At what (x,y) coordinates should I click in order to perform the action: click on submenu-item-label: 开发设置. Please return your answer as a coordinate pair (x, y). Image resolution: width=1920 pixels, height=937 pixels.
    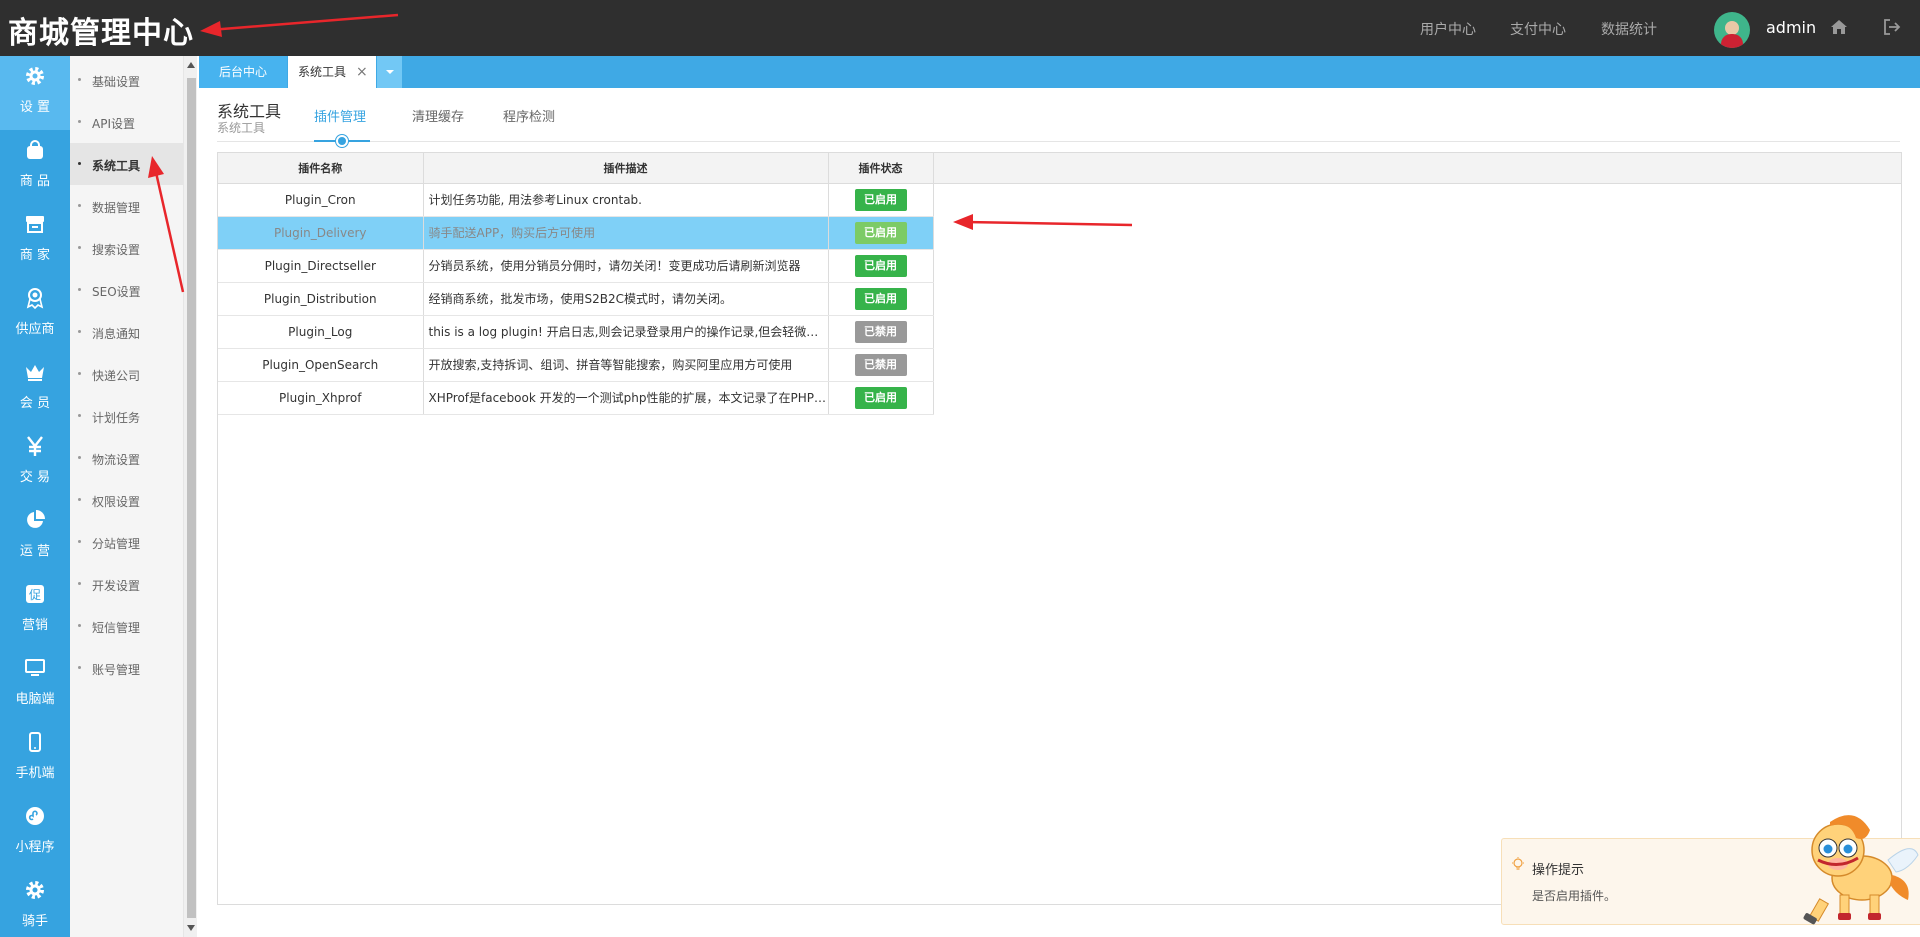
    Looking at the image, I should click on (116, 586).